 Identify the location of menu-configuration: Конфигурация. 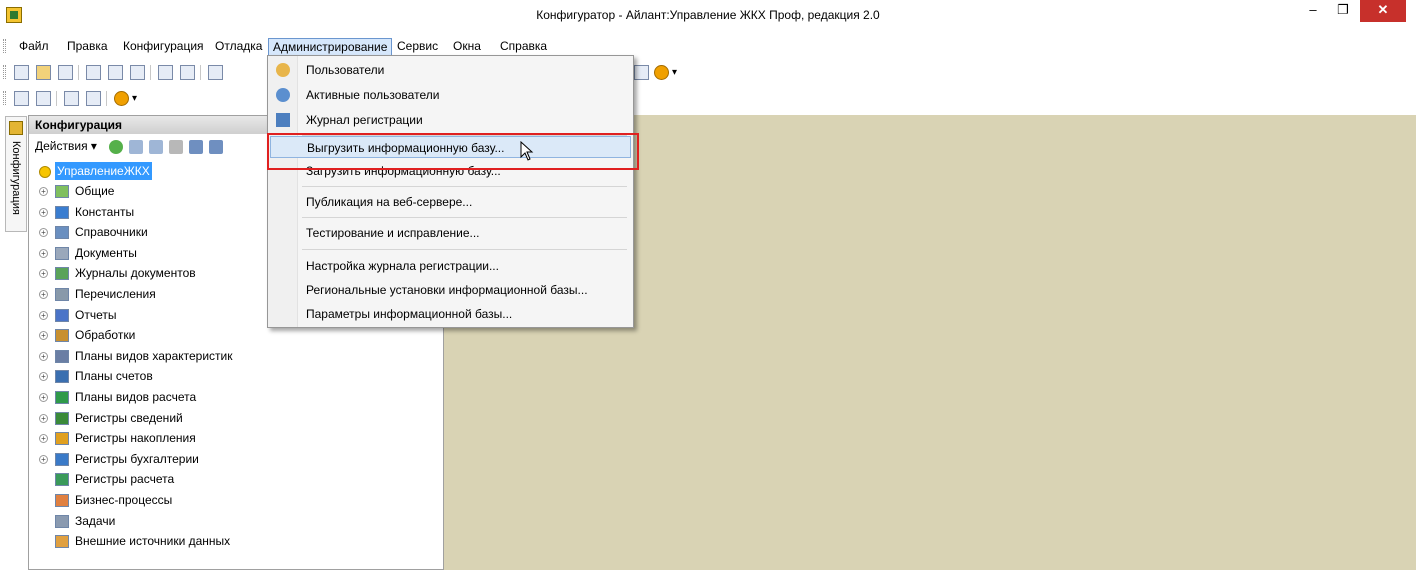
(163, 47).